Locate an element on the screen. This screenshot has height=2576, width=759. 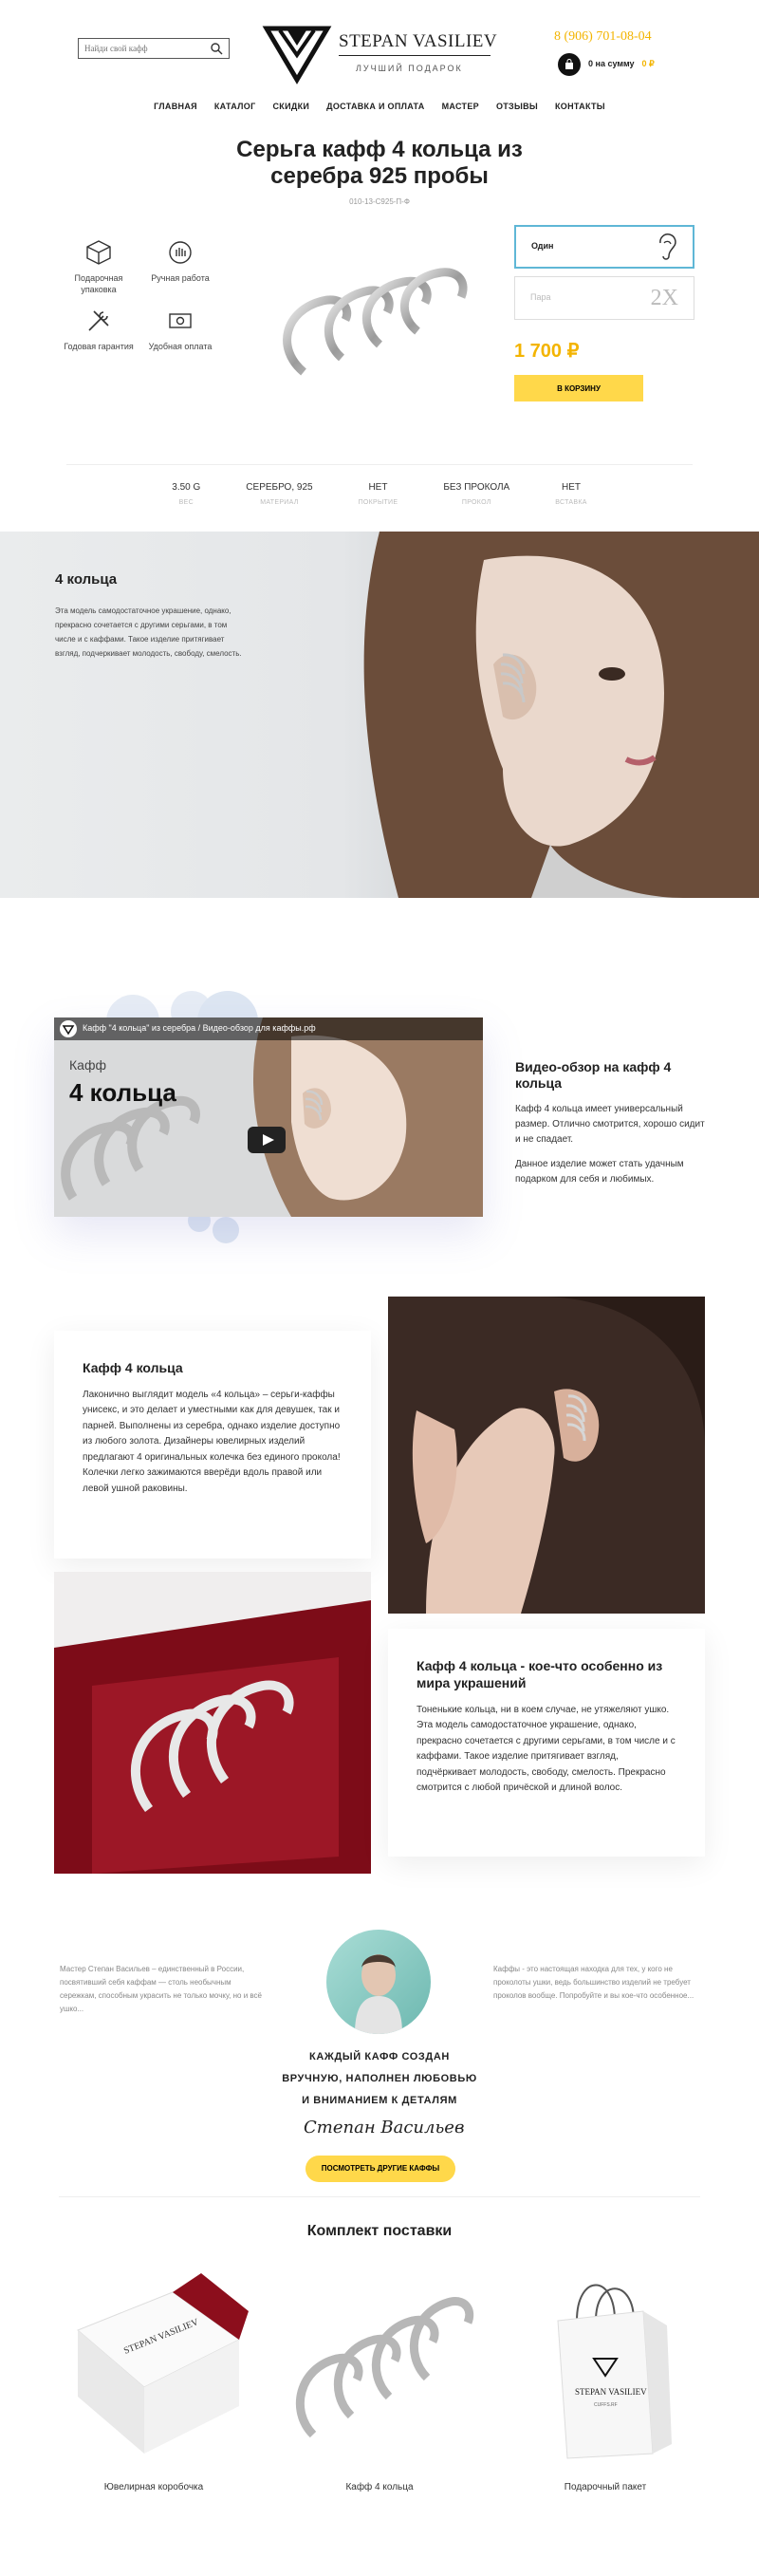
nav-contacts: КОНТАКТЫ is located at coordinates (580, 107).